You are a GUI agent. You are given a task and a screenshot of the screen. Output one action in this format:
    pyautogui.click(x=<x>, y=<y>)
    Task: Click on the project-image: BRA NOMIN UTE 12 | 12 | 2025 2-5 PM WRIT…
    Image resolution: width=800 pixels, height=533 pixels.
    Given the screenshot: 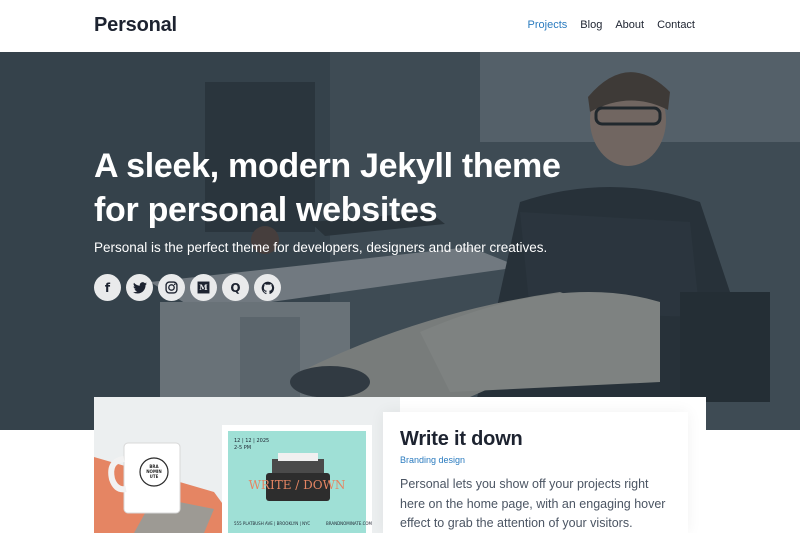 What is the action you would take?
    pyautogui.click(x=247, y=465)
    